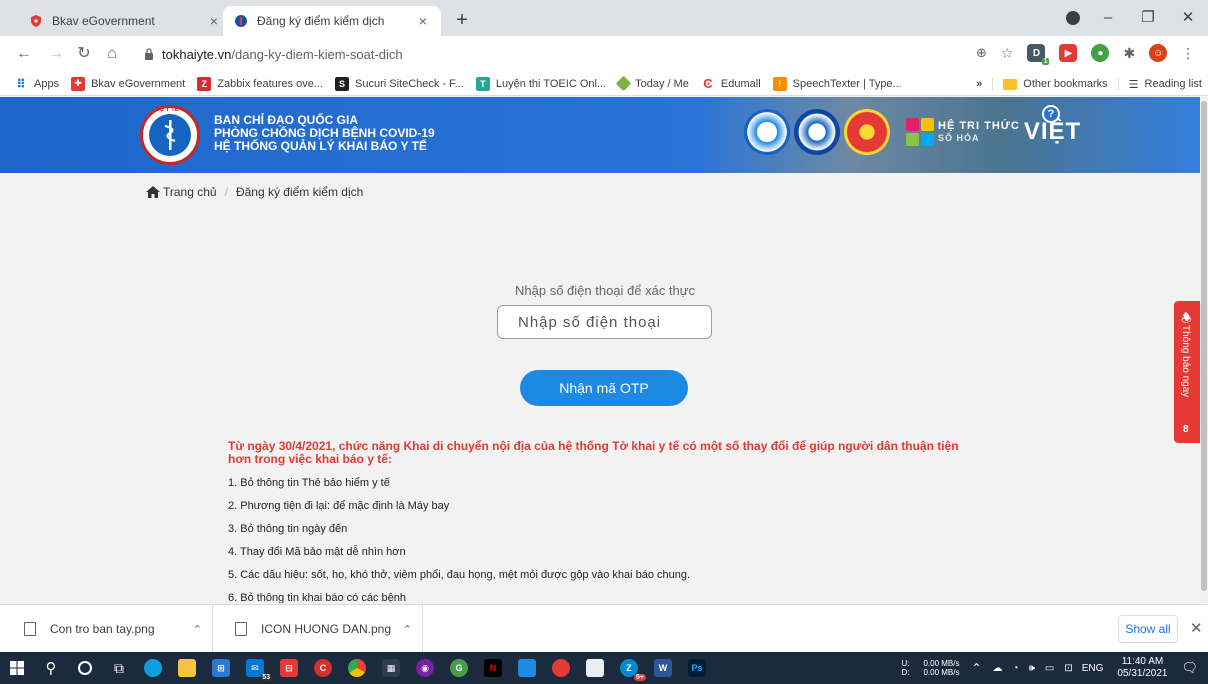 This screenshot has height=684, width=1208. I want to click on list-item: 1. Bỏ thông tin Thẻ bảo hiểm y tế, so click(309, 483).